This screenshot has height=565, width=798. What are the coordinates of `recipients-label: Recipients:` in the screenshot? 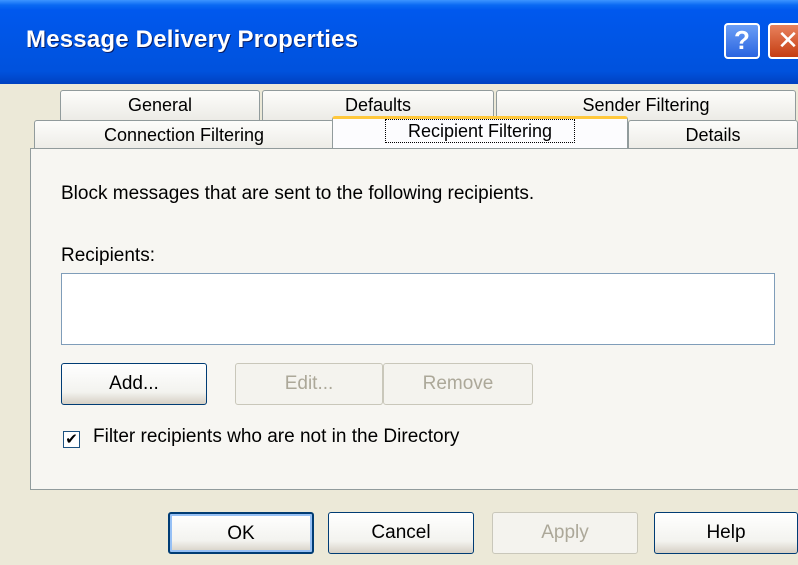 It's located at (108, 255).